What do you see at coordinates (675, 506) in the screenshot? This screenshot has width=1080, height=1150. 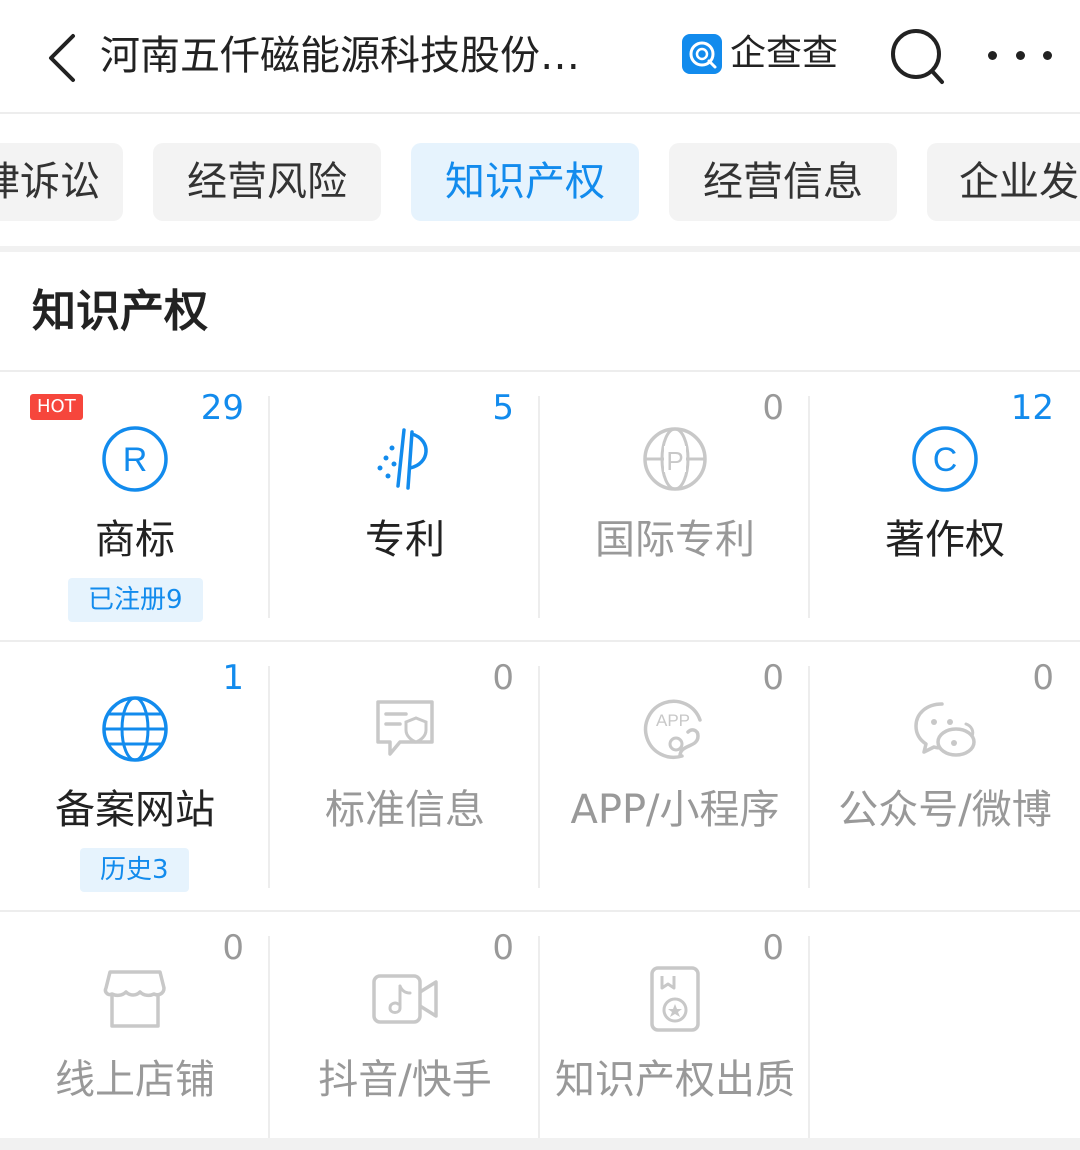 I see `grid-item-intl-patent: 0 P 国际专利` at bounding box center [675, 506].